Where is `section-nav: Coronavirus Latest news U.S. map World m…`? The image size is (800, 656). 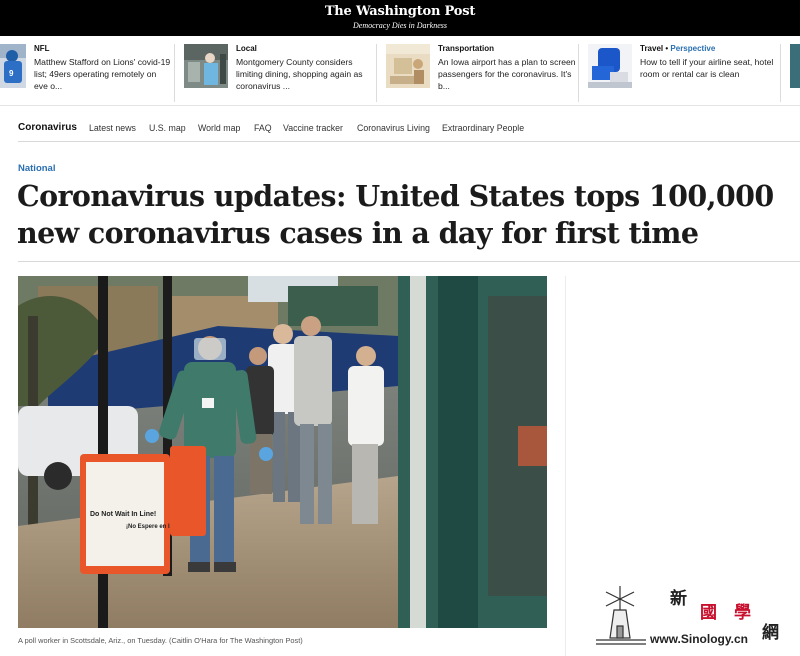 section-nav: Coronavirus Latest news U.S. map World m… is located at coordinates (409, 130).